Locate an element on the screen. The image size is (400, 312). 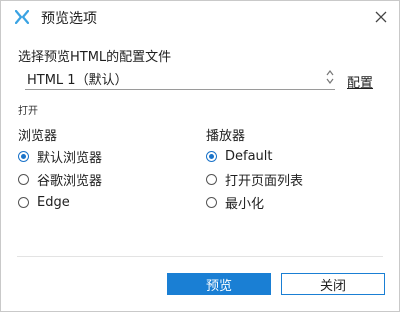
radio-edge-browser: Edge is located at coordinates (44, 202).